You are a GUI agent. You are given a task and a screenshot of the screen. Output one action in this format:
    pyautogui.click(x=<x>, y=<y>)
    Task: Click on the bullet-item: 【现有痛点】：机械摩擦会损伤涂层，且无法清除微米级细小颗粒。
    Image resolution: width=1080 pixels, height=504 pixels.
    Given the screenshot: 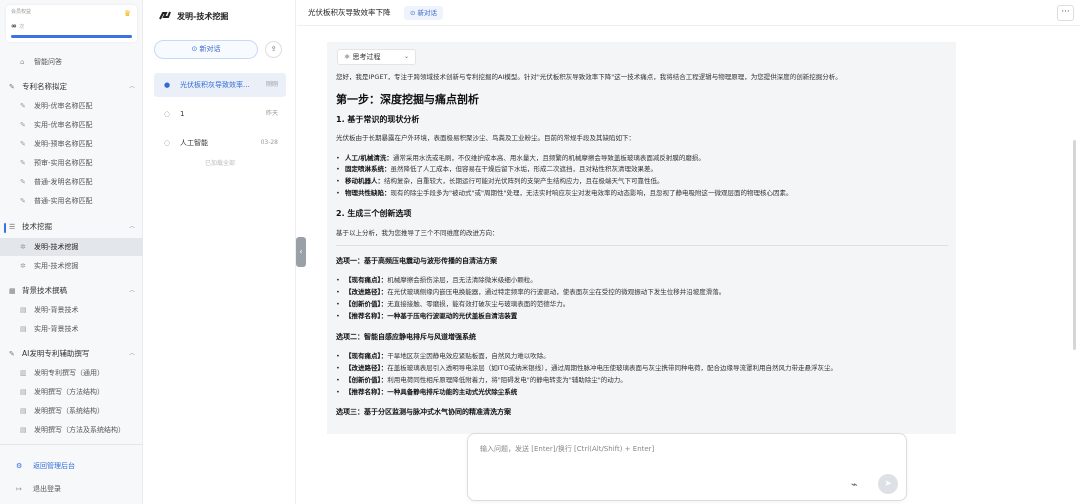 What is the action you would take?
    pyautogui.click(x=436, y=280)
    